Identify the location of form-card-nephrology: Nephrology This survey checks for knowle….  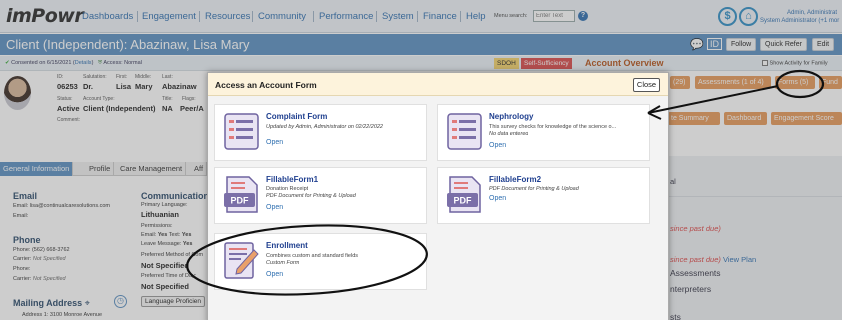
(543, 132).